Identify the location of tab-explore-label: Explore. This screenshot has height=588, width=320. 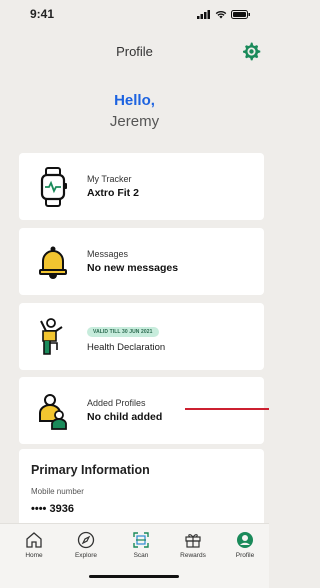
(86, 555).